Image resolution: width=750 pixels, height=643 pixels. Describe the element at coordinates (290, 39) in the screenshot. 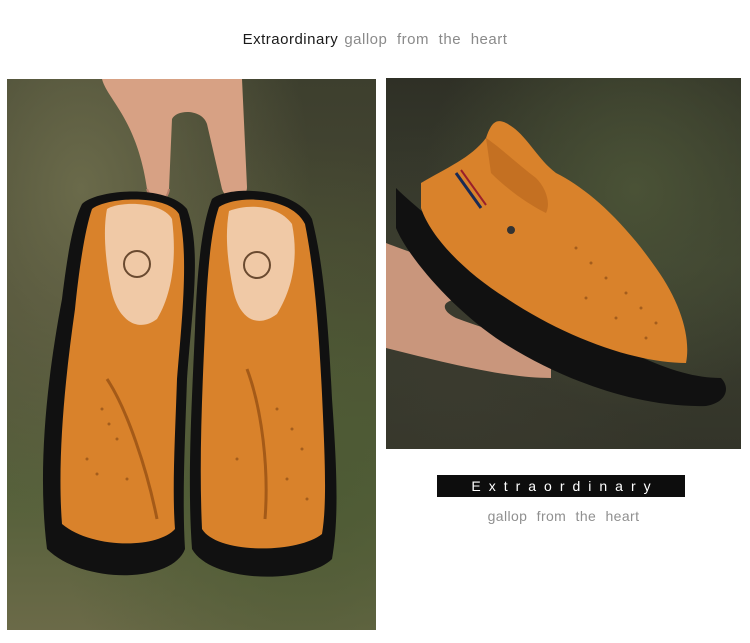

I see `heading-strong-text: Extraordinary` at that location.